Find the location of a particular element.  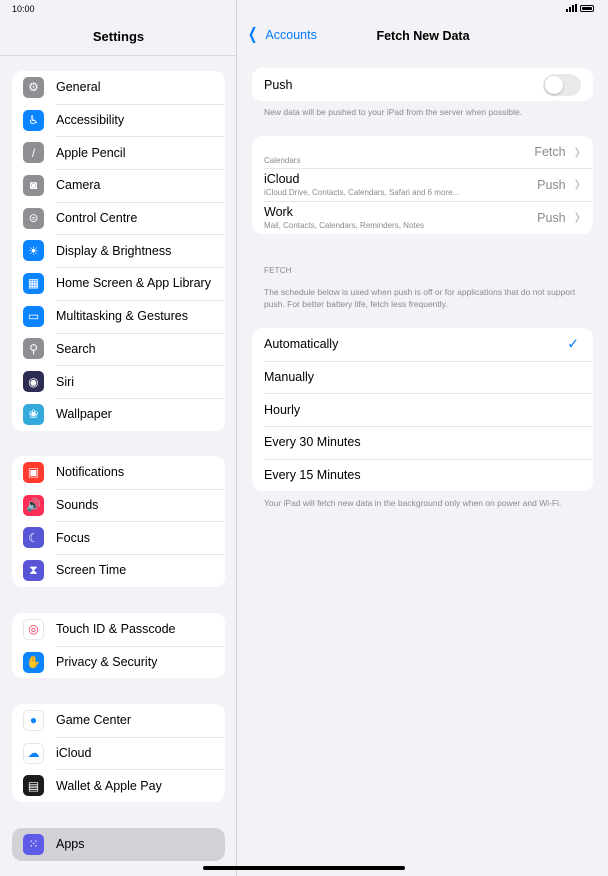

sidebar-group: ● Game Center ☁ iCloud ▤ Wallet & Apple Pay is located at coordinates (118, 753).